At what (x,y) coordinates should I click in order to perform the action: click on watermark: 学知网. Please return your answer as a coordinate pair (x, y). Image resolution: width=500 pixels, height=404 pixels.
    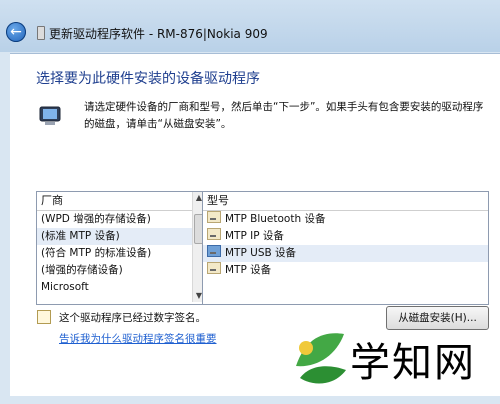
    Looking at the image, I should click on (390, 361).